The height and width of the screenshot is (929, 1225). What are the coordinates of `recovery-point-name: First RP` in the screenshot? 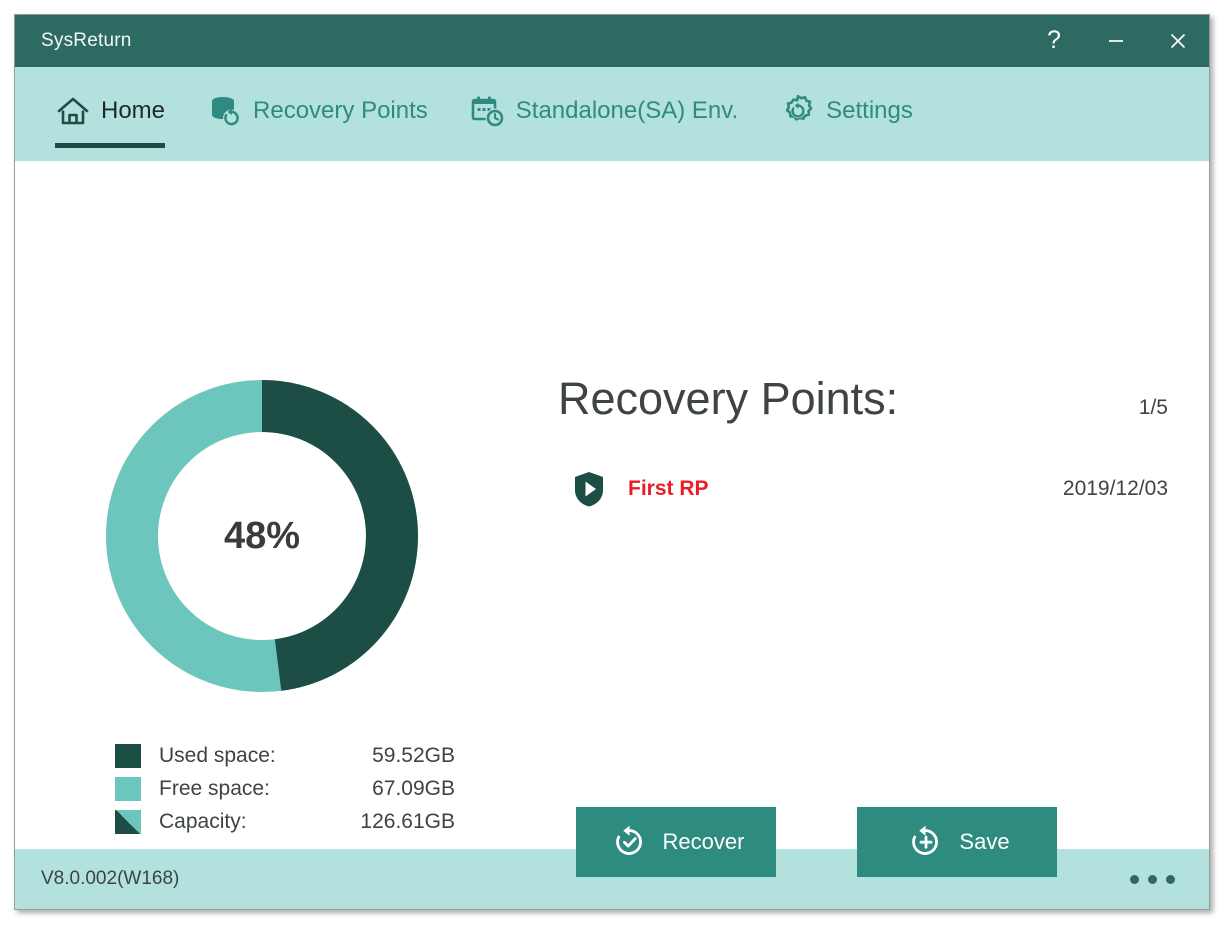 It's located at (668, 488).